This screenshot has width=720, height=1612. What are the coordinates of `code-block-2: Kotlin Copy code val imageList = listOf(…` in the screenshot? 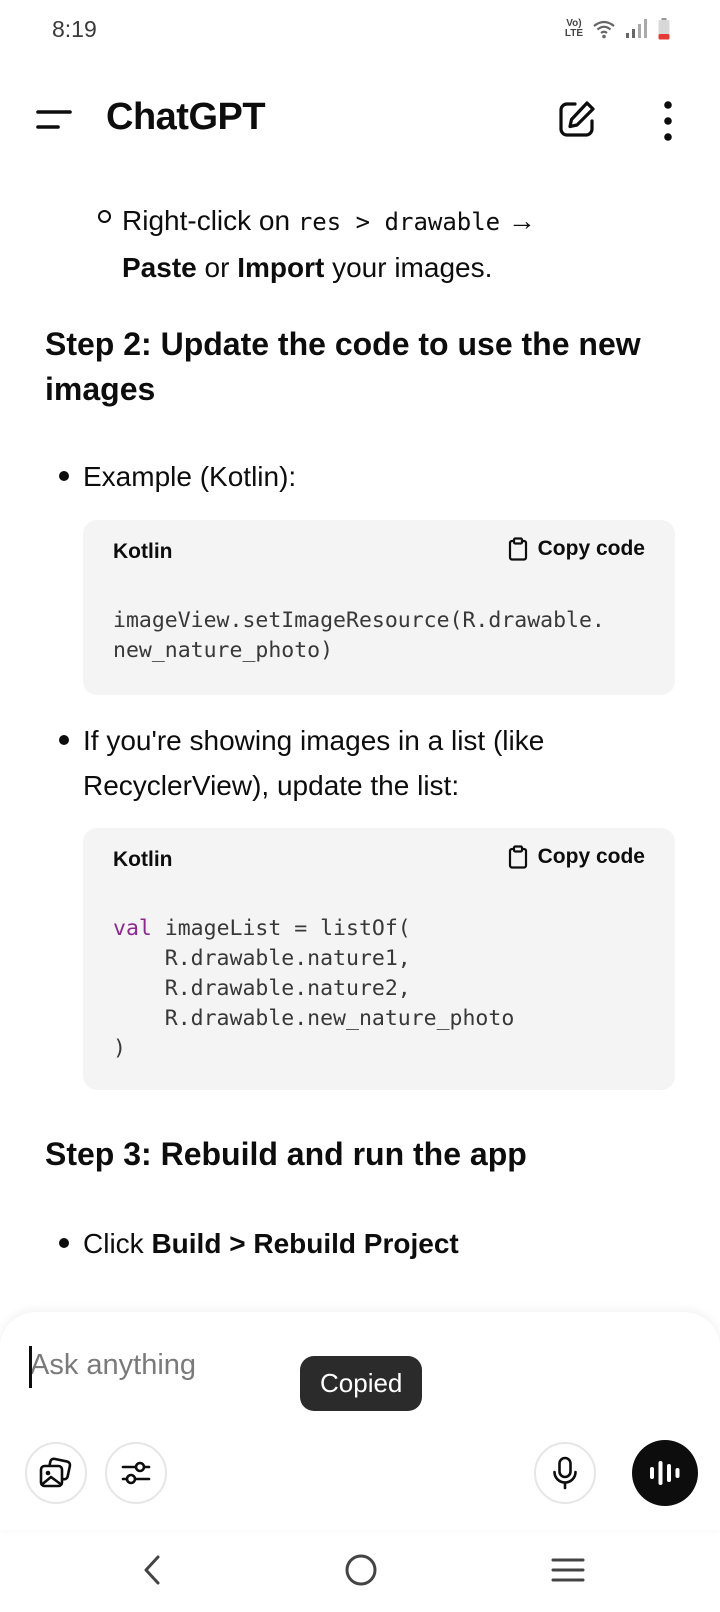 It's located at (379, 959).